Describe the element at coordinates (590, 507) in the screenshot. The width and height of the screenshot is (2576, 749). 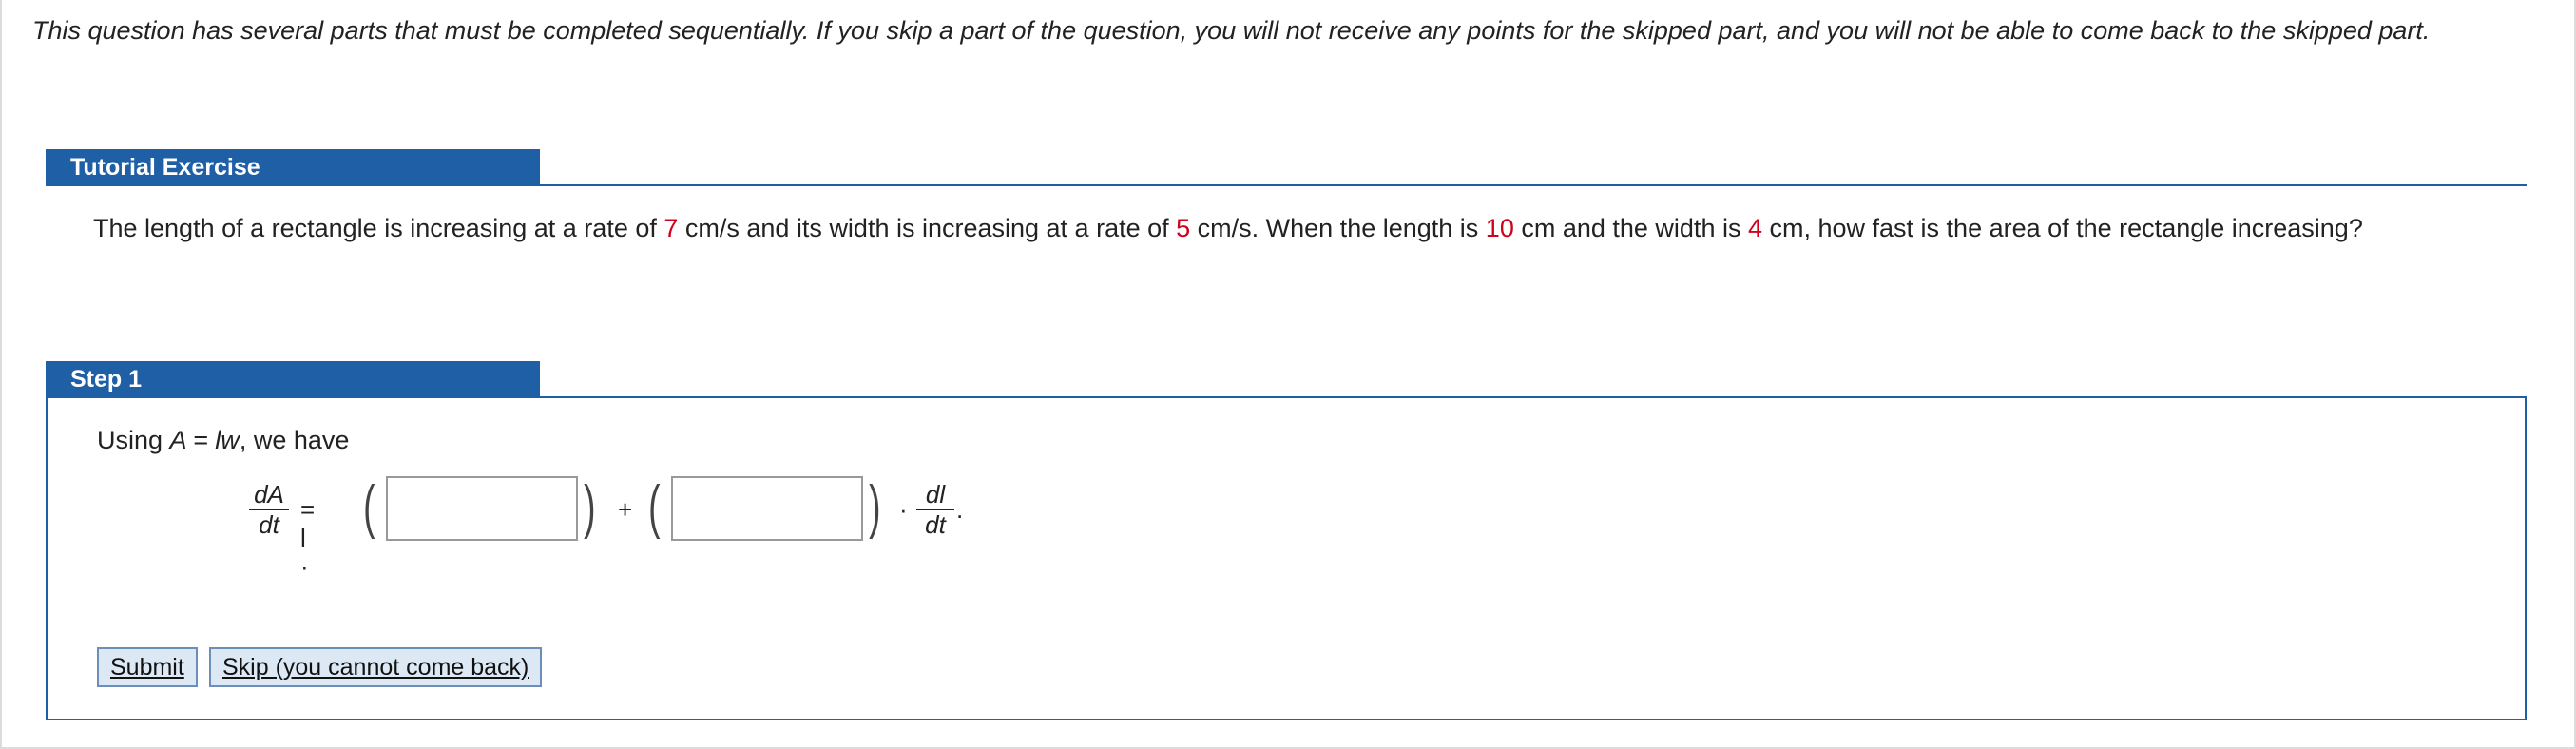
I see `right-paren-1: )` at that location.